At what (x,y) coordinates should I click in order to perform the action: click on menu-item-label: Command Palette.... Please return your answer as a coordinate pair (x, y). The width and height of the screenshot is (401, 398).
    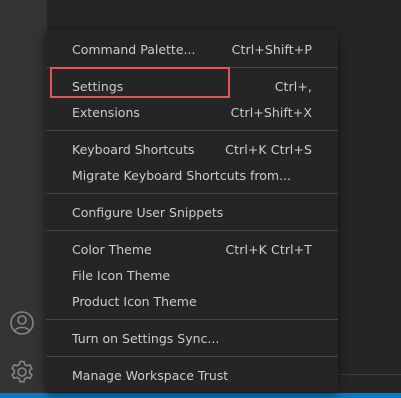
    Looking at the image, I should click on (134, 49).